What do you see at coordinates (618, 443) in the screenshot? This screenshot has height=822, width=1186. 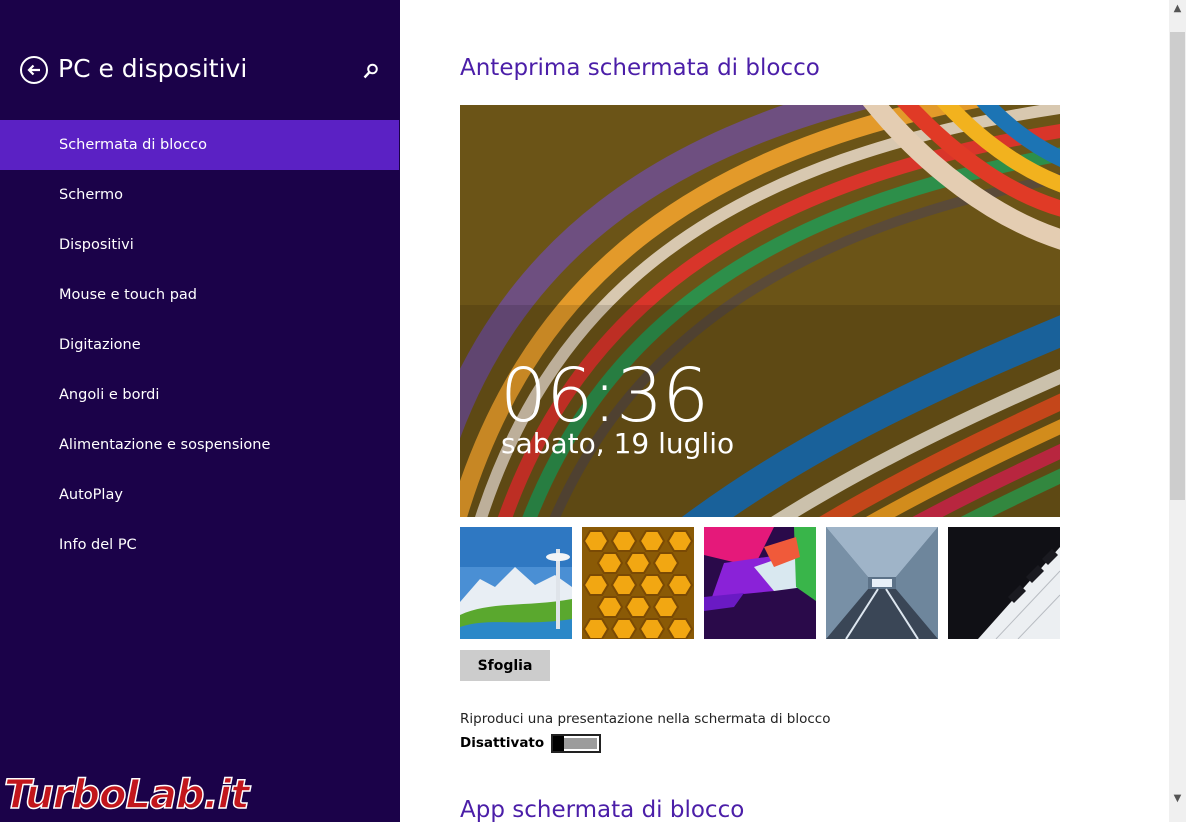 I see `lock-screen-date: sabato, 19 luglio` at bounding box center [618, 443].